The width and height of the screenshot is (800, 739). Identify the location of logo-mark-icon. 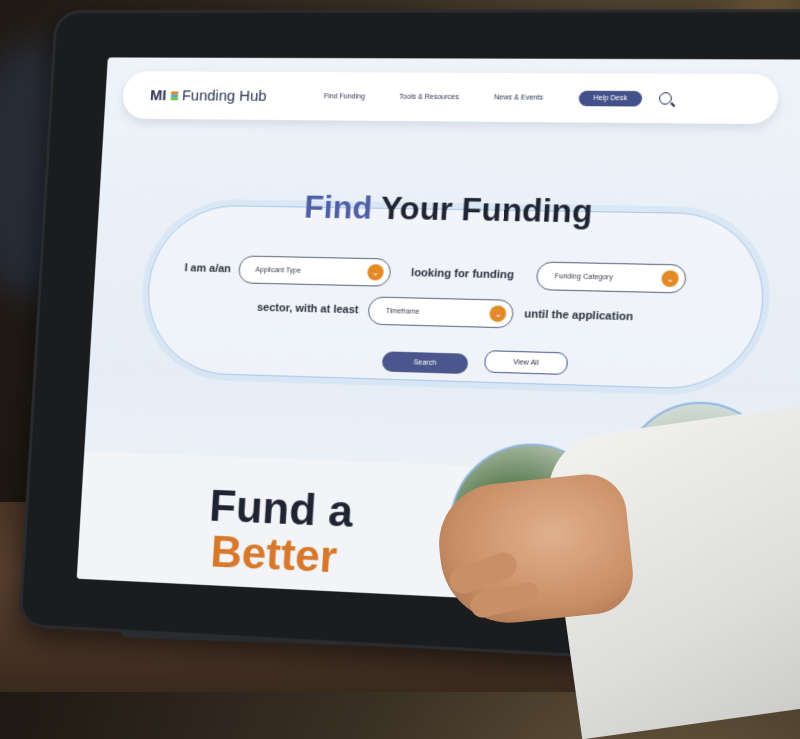
(174, 95).